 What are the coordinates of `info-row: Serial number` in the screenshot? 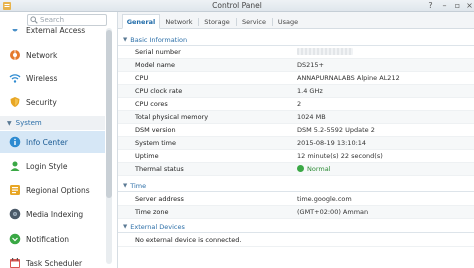 It's located at (296, 52).